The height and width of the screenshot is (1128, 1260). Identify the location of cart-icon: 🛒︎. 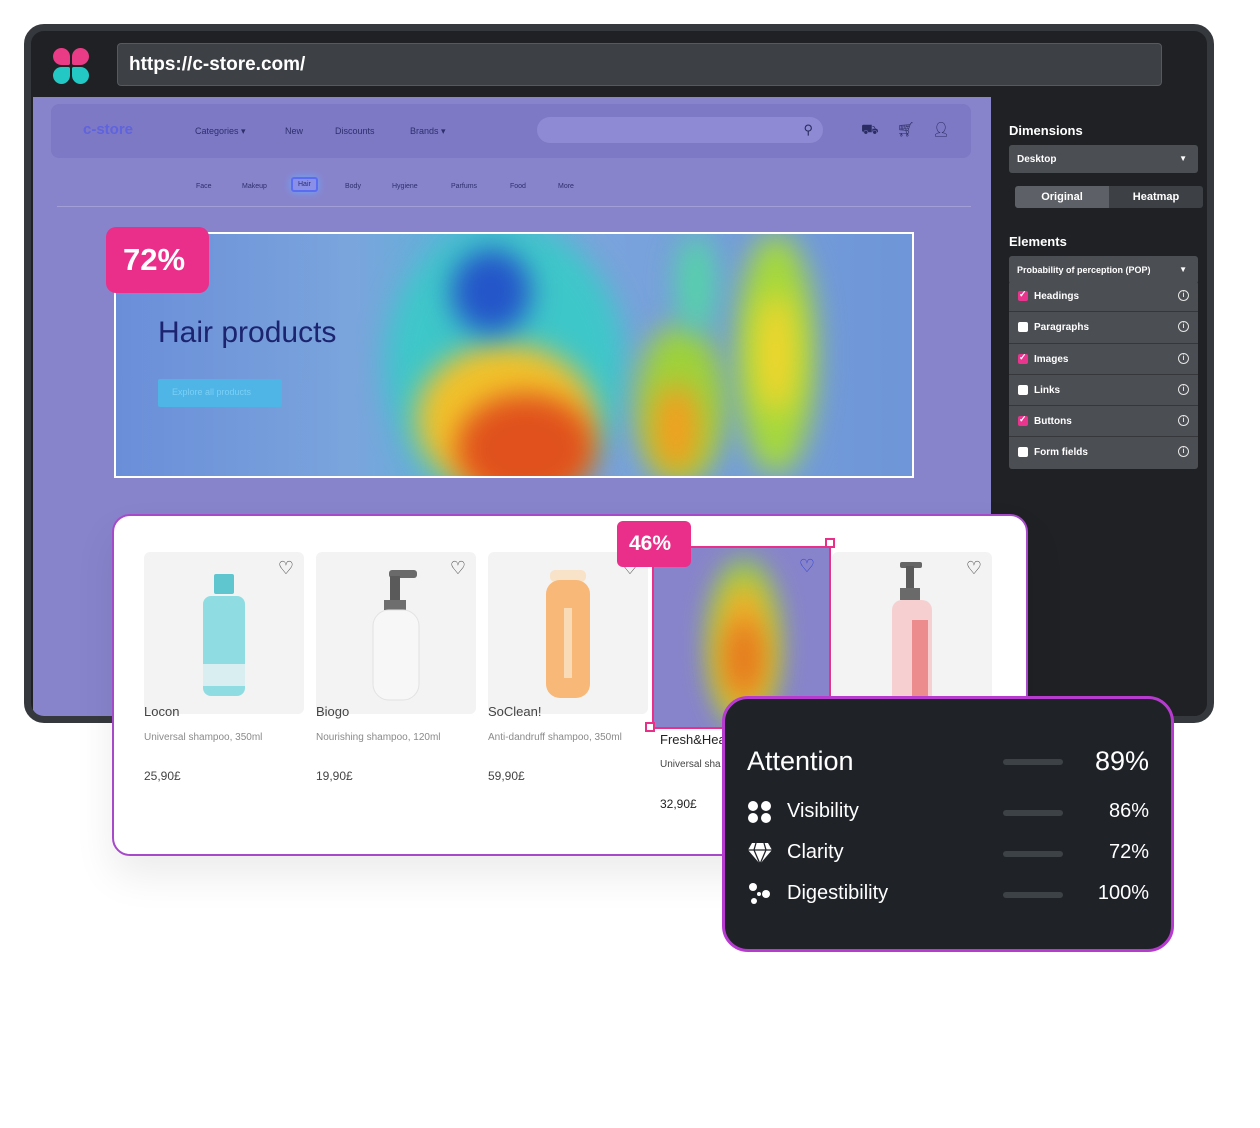
(906, 129).